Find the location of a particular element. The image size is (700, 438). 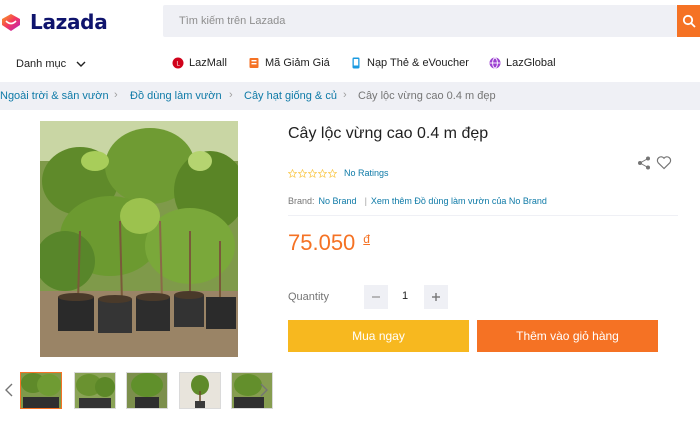

breadcrumb-current: Cây lộc vừng cao 0.4 m đẹp is located at coordinates (427, 96).